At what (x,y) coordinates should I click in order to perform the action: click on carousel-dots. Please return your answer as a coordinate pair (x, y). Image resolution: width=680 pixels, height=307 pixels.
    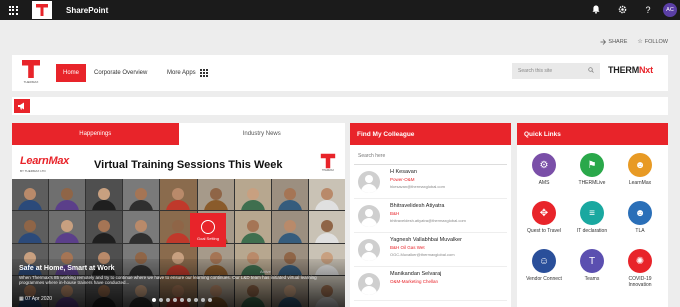
    Looking at the image, I should click on (182, 300).